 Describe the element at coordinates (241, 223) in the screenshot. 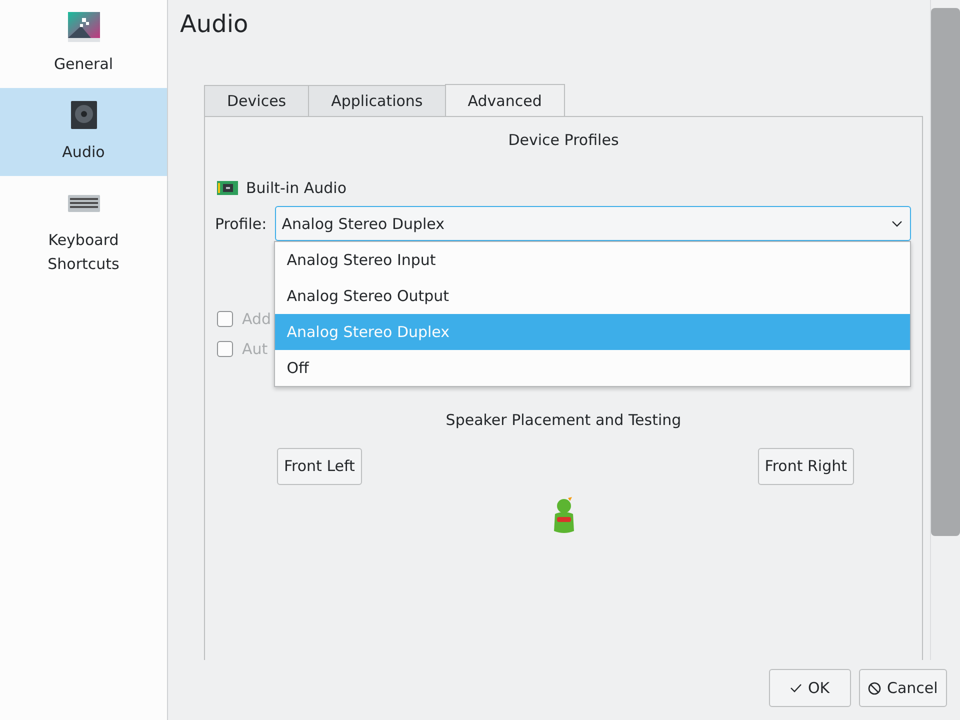

I see `profile-label: Profile:` at that location.